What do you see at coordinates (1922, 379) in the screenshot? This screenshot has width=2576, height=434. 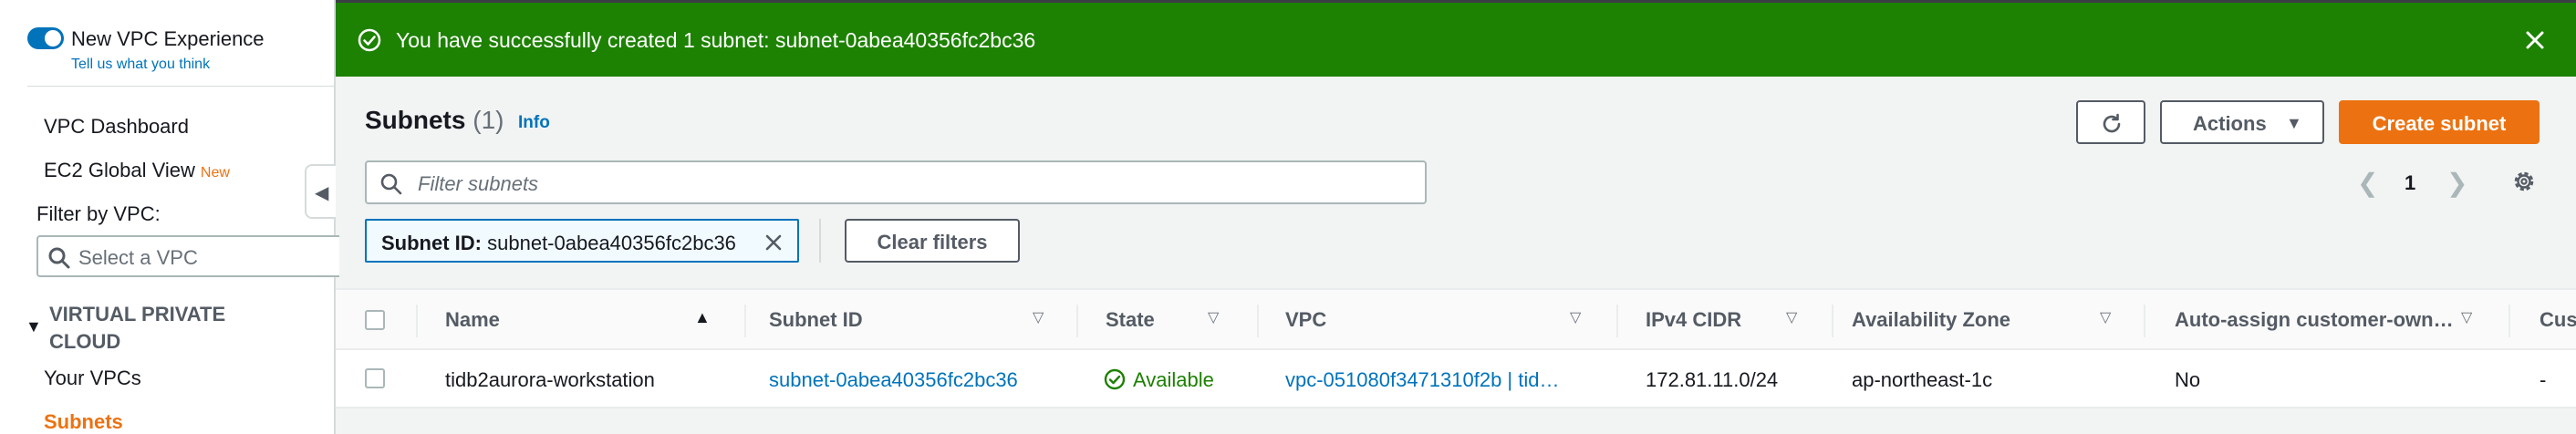 I see `cell-availability-zone: ap-northeast-1c` at bounding box center [1922, 379].